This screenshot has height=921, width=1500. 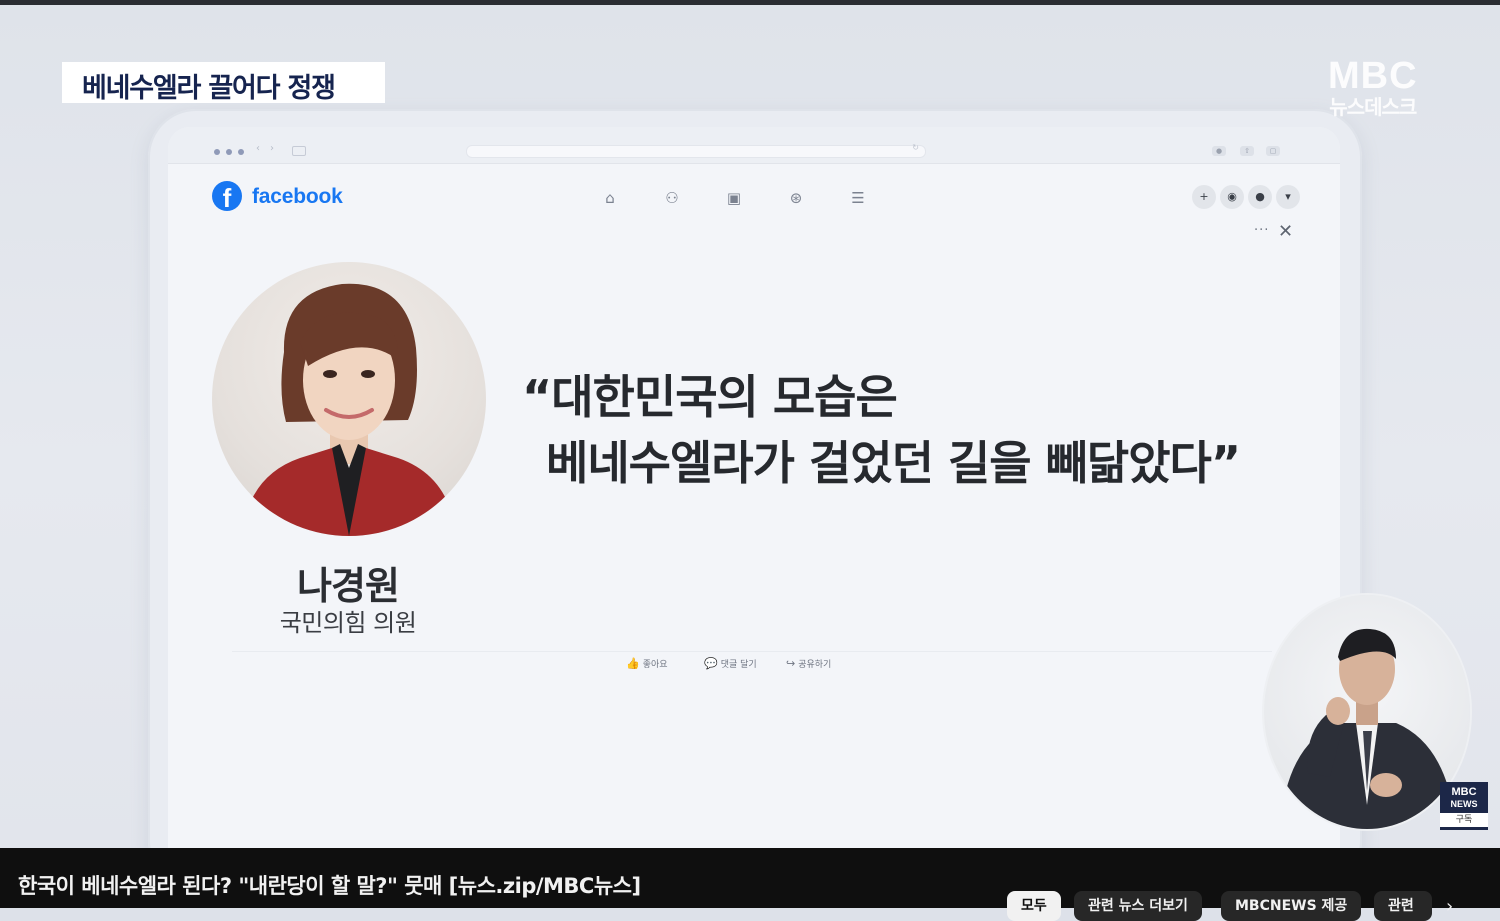 What do you see at coordinates (1291, 906) in the screenshot?
I see `chip-mbcnews-provided: MBCNEWS 제공` at bounding box center [1291, 906].